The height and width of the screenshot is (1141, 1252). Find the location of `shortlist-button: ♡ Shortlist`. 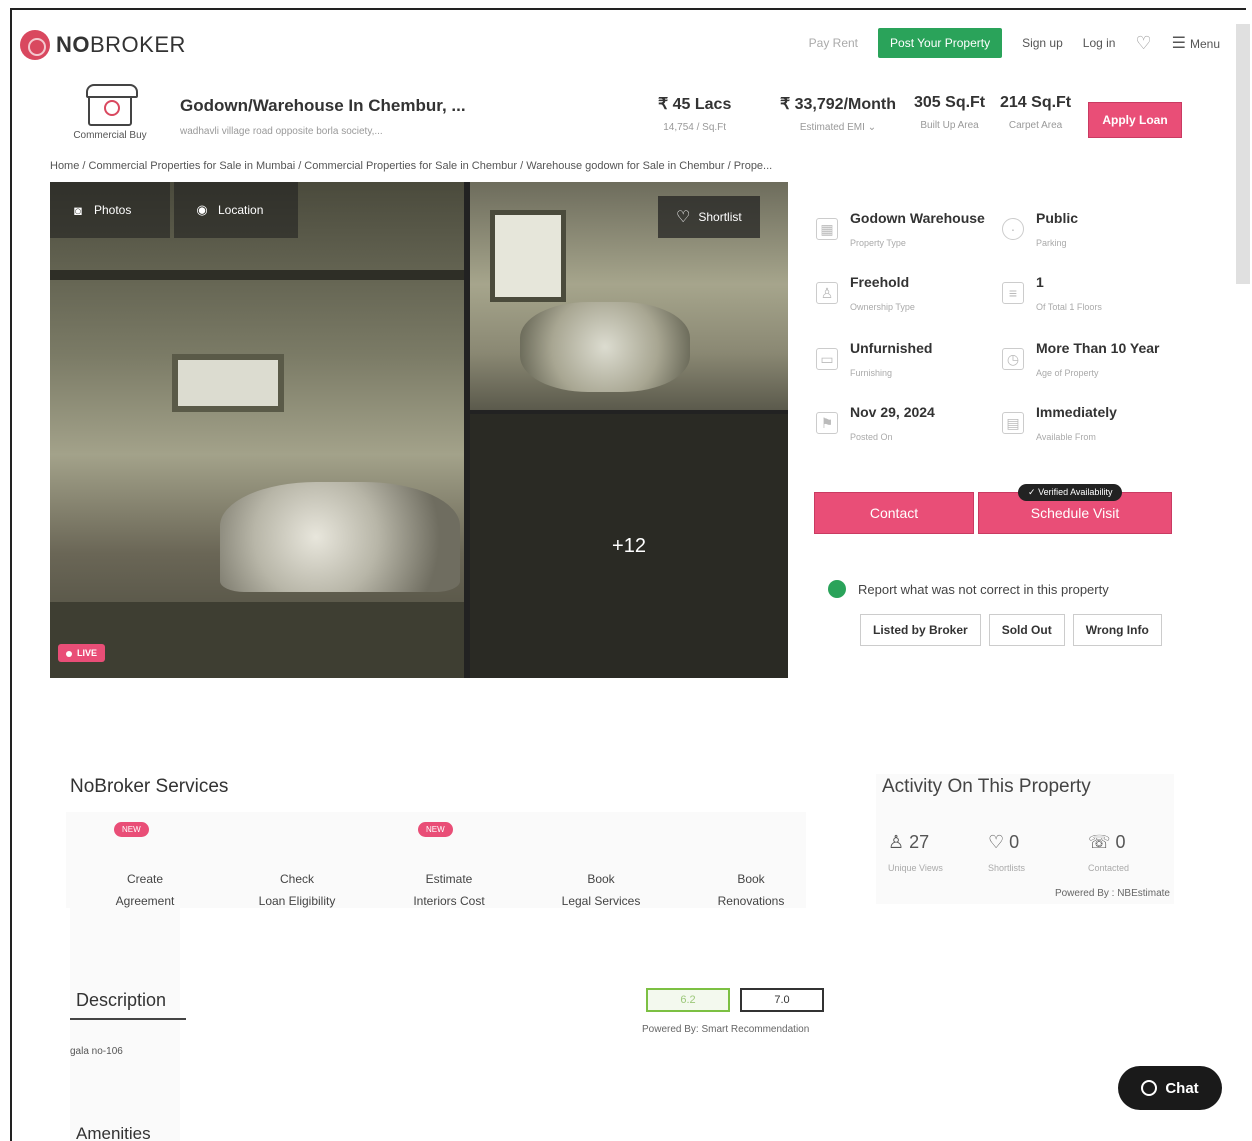

shortlist-button: ♡ Shortlist is located at coordinates (709, 217).